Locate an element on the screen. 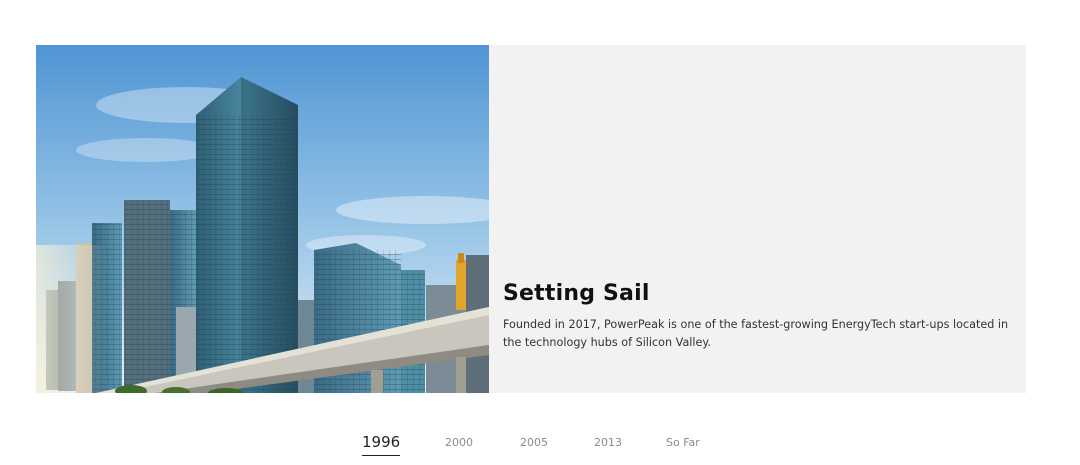 The height and width of the screenshot is (465, 1080). timeline-tab-2013: 2013 is located at coordinates (608, 444).